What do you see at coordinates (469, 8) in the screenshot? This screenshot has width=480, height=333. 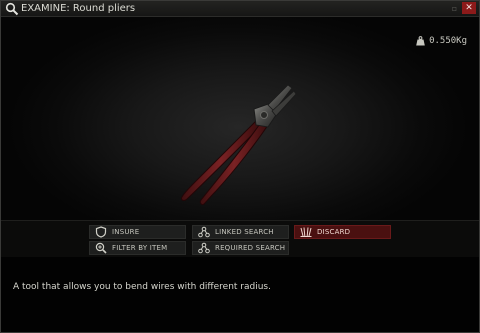 I see `close-button: ✕` at bounding box center [469, 8].